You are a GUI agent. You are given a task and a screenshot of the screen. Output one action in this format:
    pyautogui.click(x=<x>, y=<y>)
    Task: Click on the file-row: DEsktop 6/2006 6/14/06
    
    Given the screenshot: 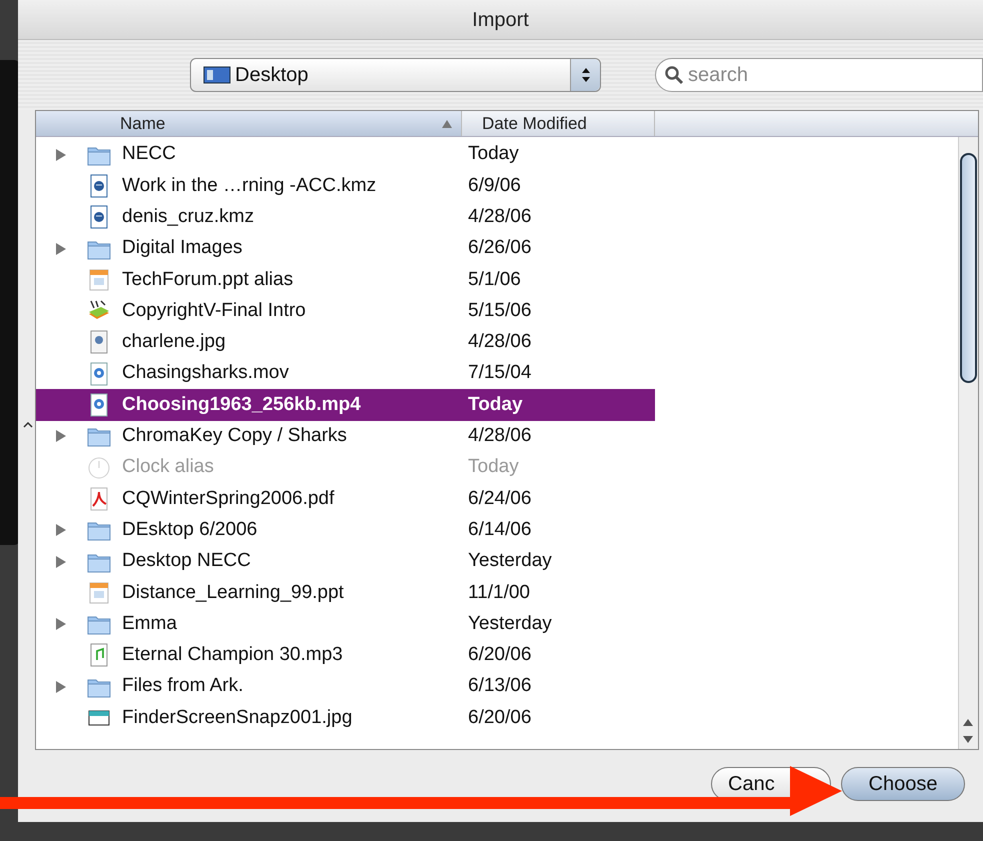 What is the action you would take?
    pyautogui.click(x=345, y=530)
    